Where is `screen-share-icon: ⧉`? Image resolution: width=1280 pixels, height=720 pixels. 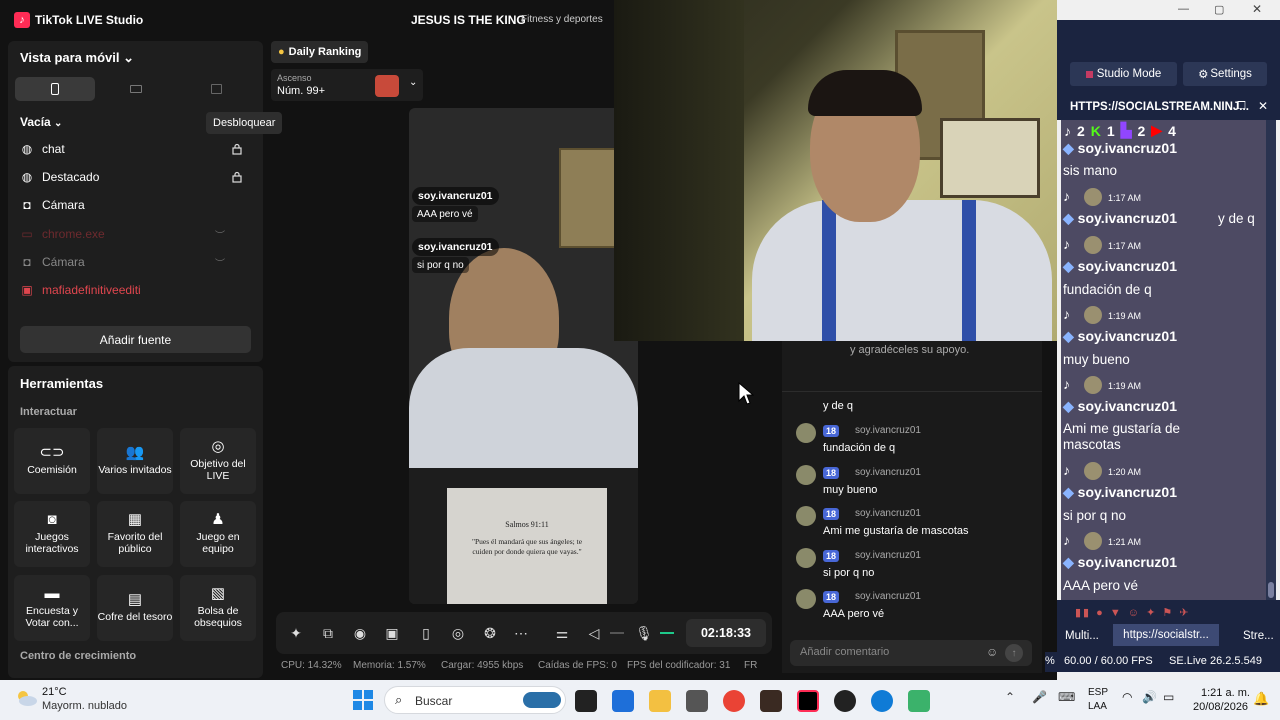 screen-share-icon: ⧉ is located at coordinates (328, 633).